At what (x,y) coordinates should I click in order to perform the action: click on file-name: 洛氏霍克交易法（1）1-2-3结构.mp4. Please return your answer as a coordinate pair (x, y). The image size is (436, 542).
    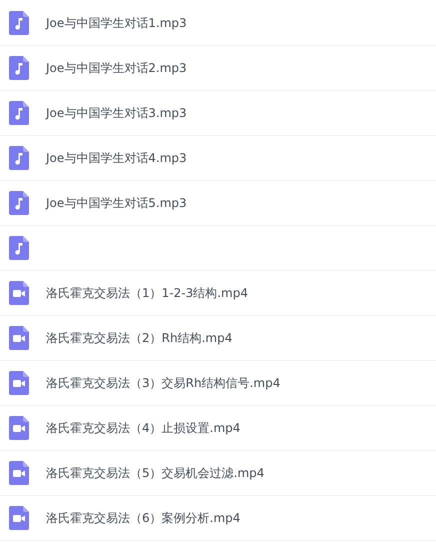
    Looking at the image, I should click on (147, 293).